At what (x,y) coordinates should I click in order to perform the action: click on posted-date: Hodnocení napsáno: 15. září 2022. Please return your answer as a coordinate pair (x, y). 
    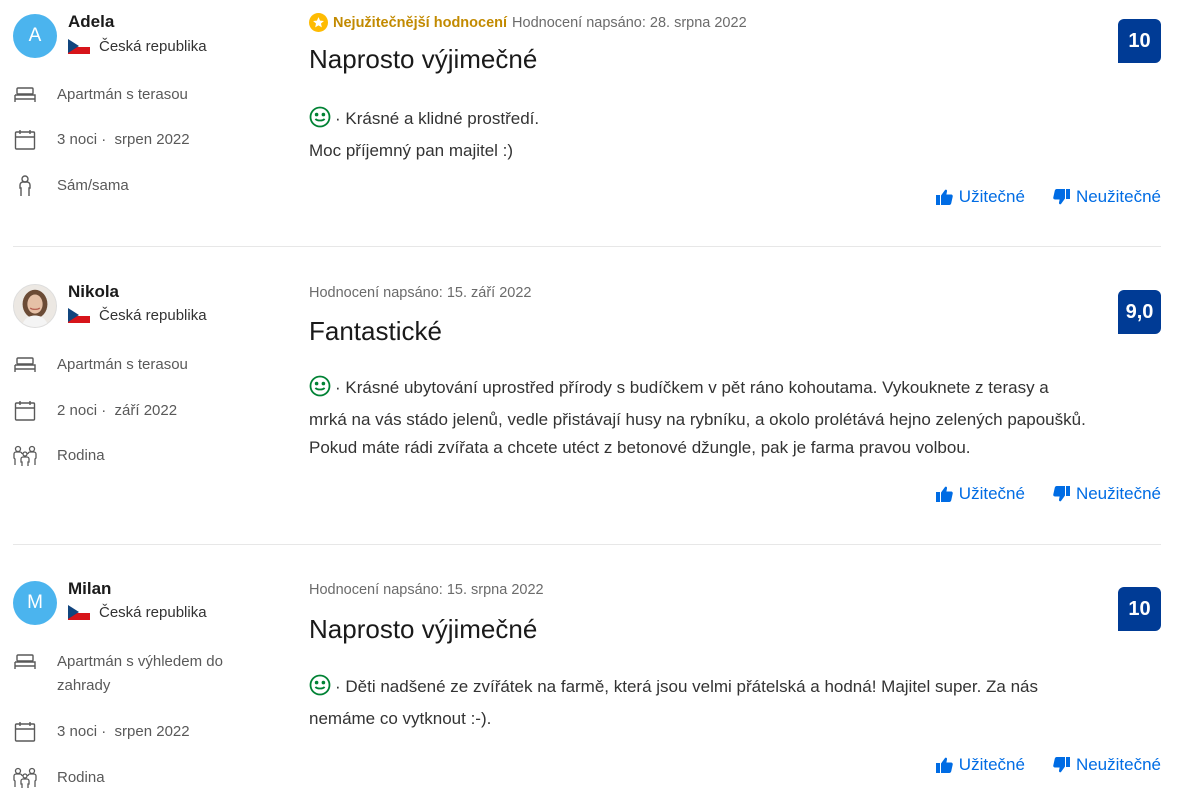
    Looking at the image, I should click on (420, 293).